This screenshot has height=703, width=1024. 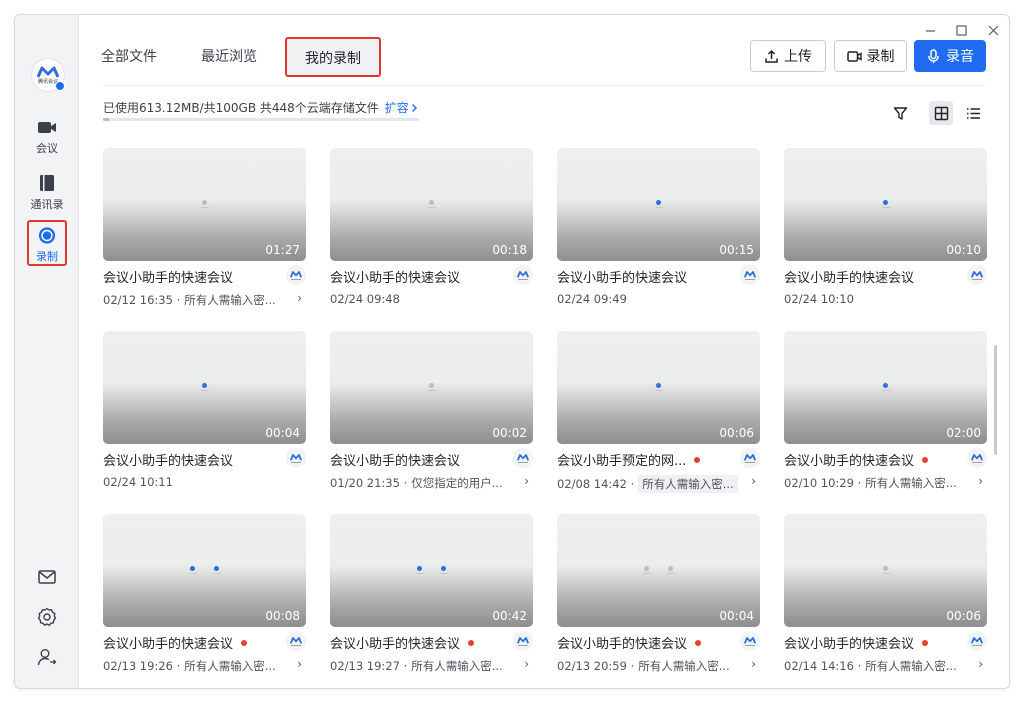 What do you see at coordinates (819, 299) in the screenshot?
I see `recording-time: 02/24 10:10` at bounding box center [819, 299].